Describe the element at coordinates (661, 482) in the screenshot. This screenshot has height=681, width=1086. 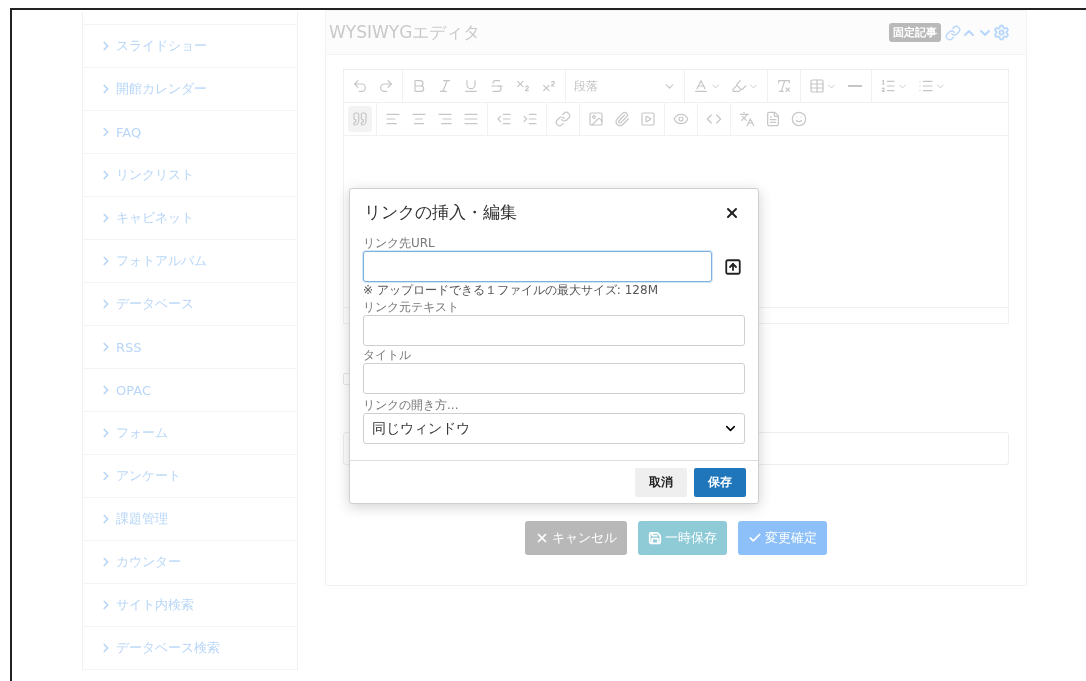
I see `cancel-button: 取消` at that location.